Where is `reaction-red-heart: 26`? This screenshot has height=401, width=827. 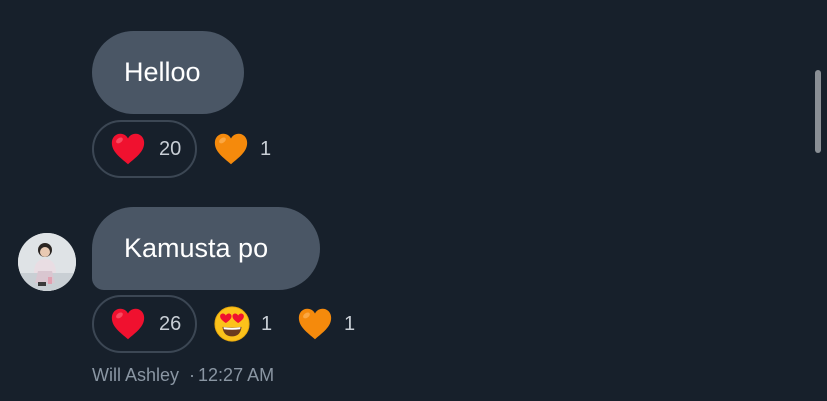
reaction-red-heart: 26 is located at coordinates (144, 324).